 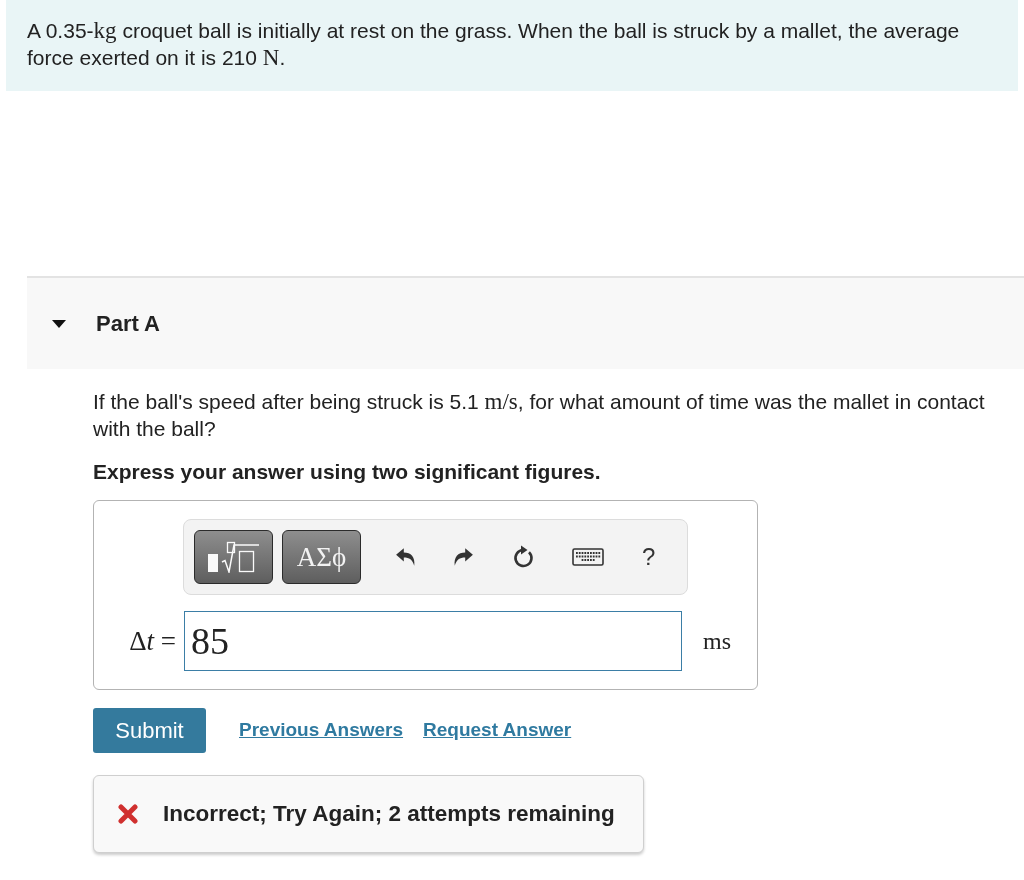 I want to click on question-text: If the ball's speed after being struck is 5.1 m/s, for what amount of time was the mallet in contact with the ball?, so click(x=539, y=415).